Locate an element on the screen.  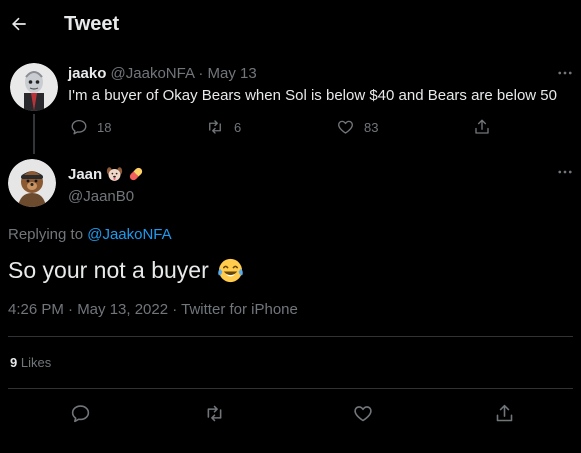
reply-count: 18 is located at coordinates (104, 127).